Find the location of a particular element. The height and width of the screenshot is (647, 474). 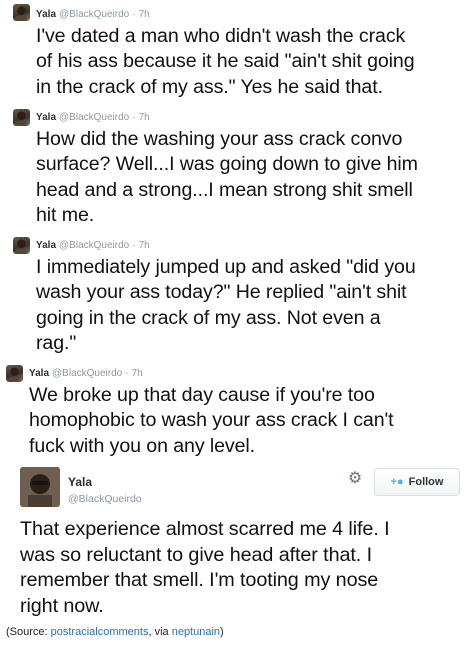

text-line: remember that smell. I'm tooting my nose is located at coordinates (199, 580).